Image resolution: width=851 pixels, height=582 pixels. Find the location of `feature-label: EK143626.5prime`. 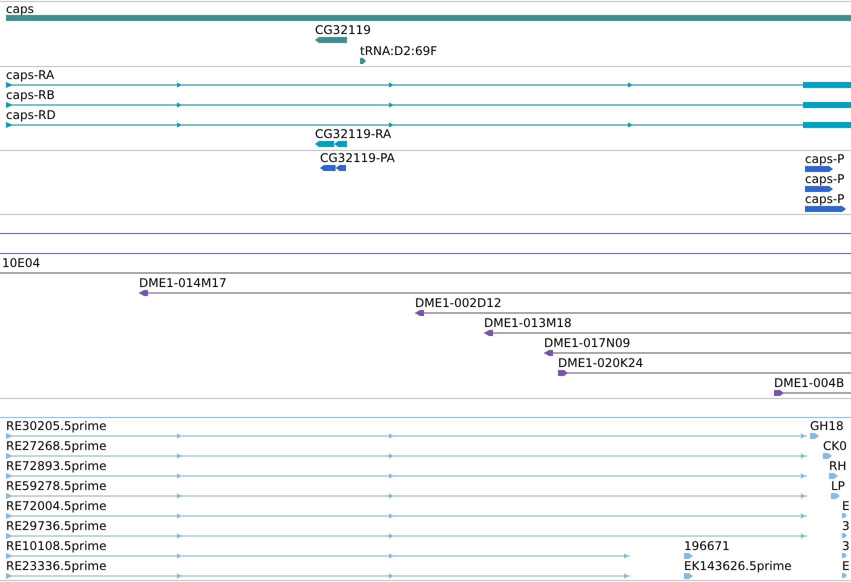

feature-label: EK143626.5prime is located at coordinates (738, 566).